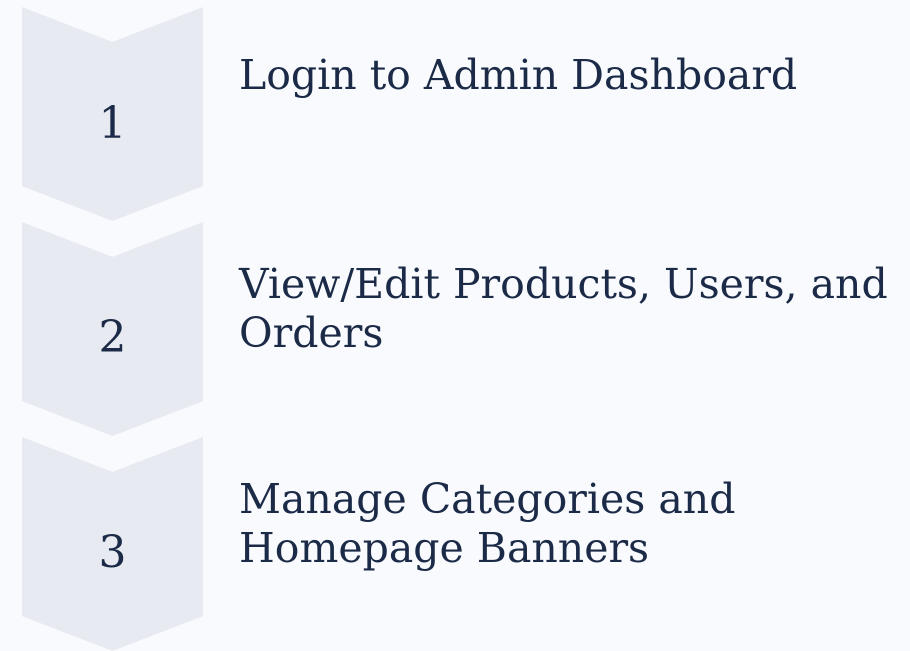  What do you see at coordinates (563, 284) in the screenshot?
I see `step-text-line: View/Edit Products, Users, and` at bounding box center [563, 284].